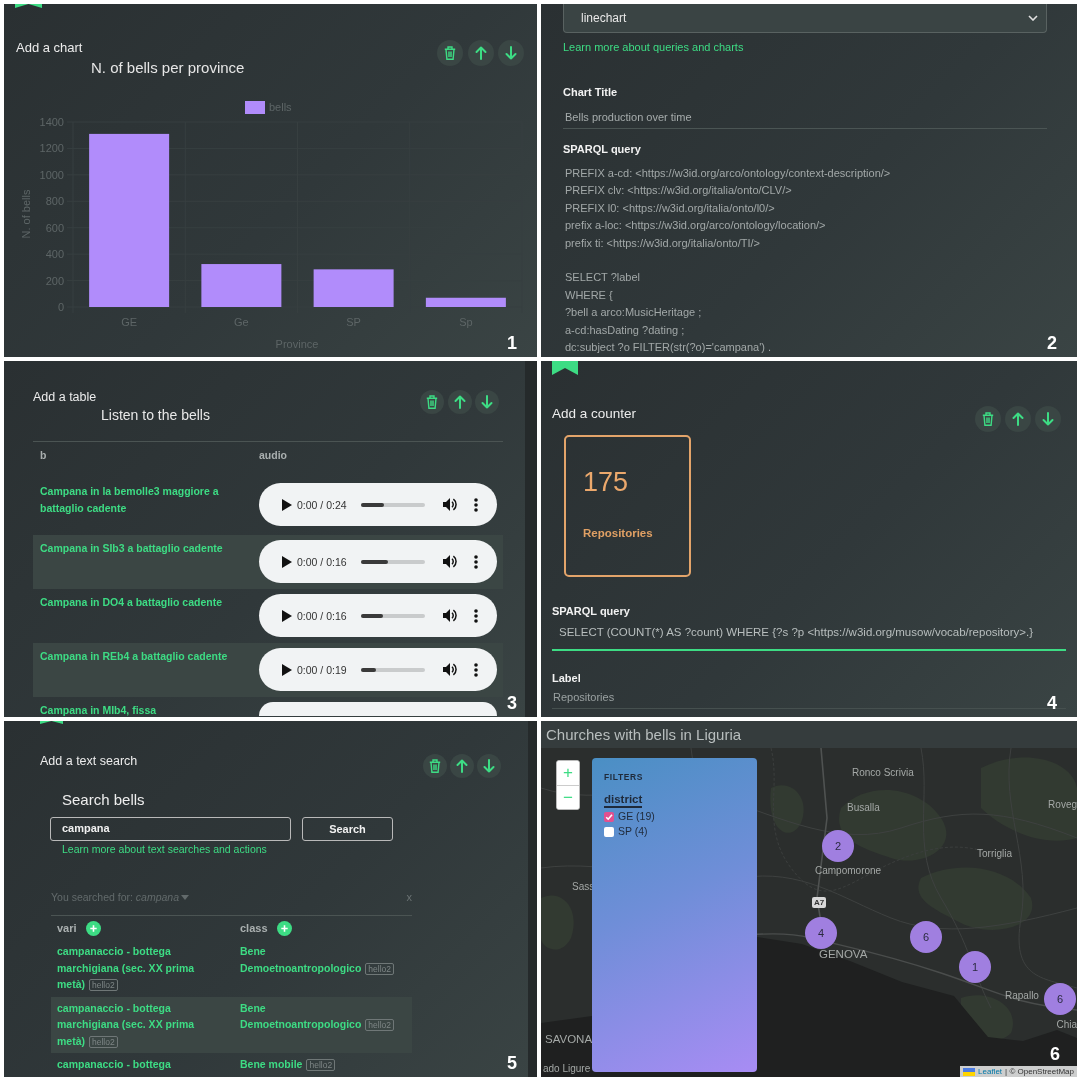 Image resolution: width=1080 pixels, height=1080 pixels. Describe the element at coordinates (144, 602) in the screenshot. I see `cell-link: Campana in DO4 a battaglio cadente` at that location.